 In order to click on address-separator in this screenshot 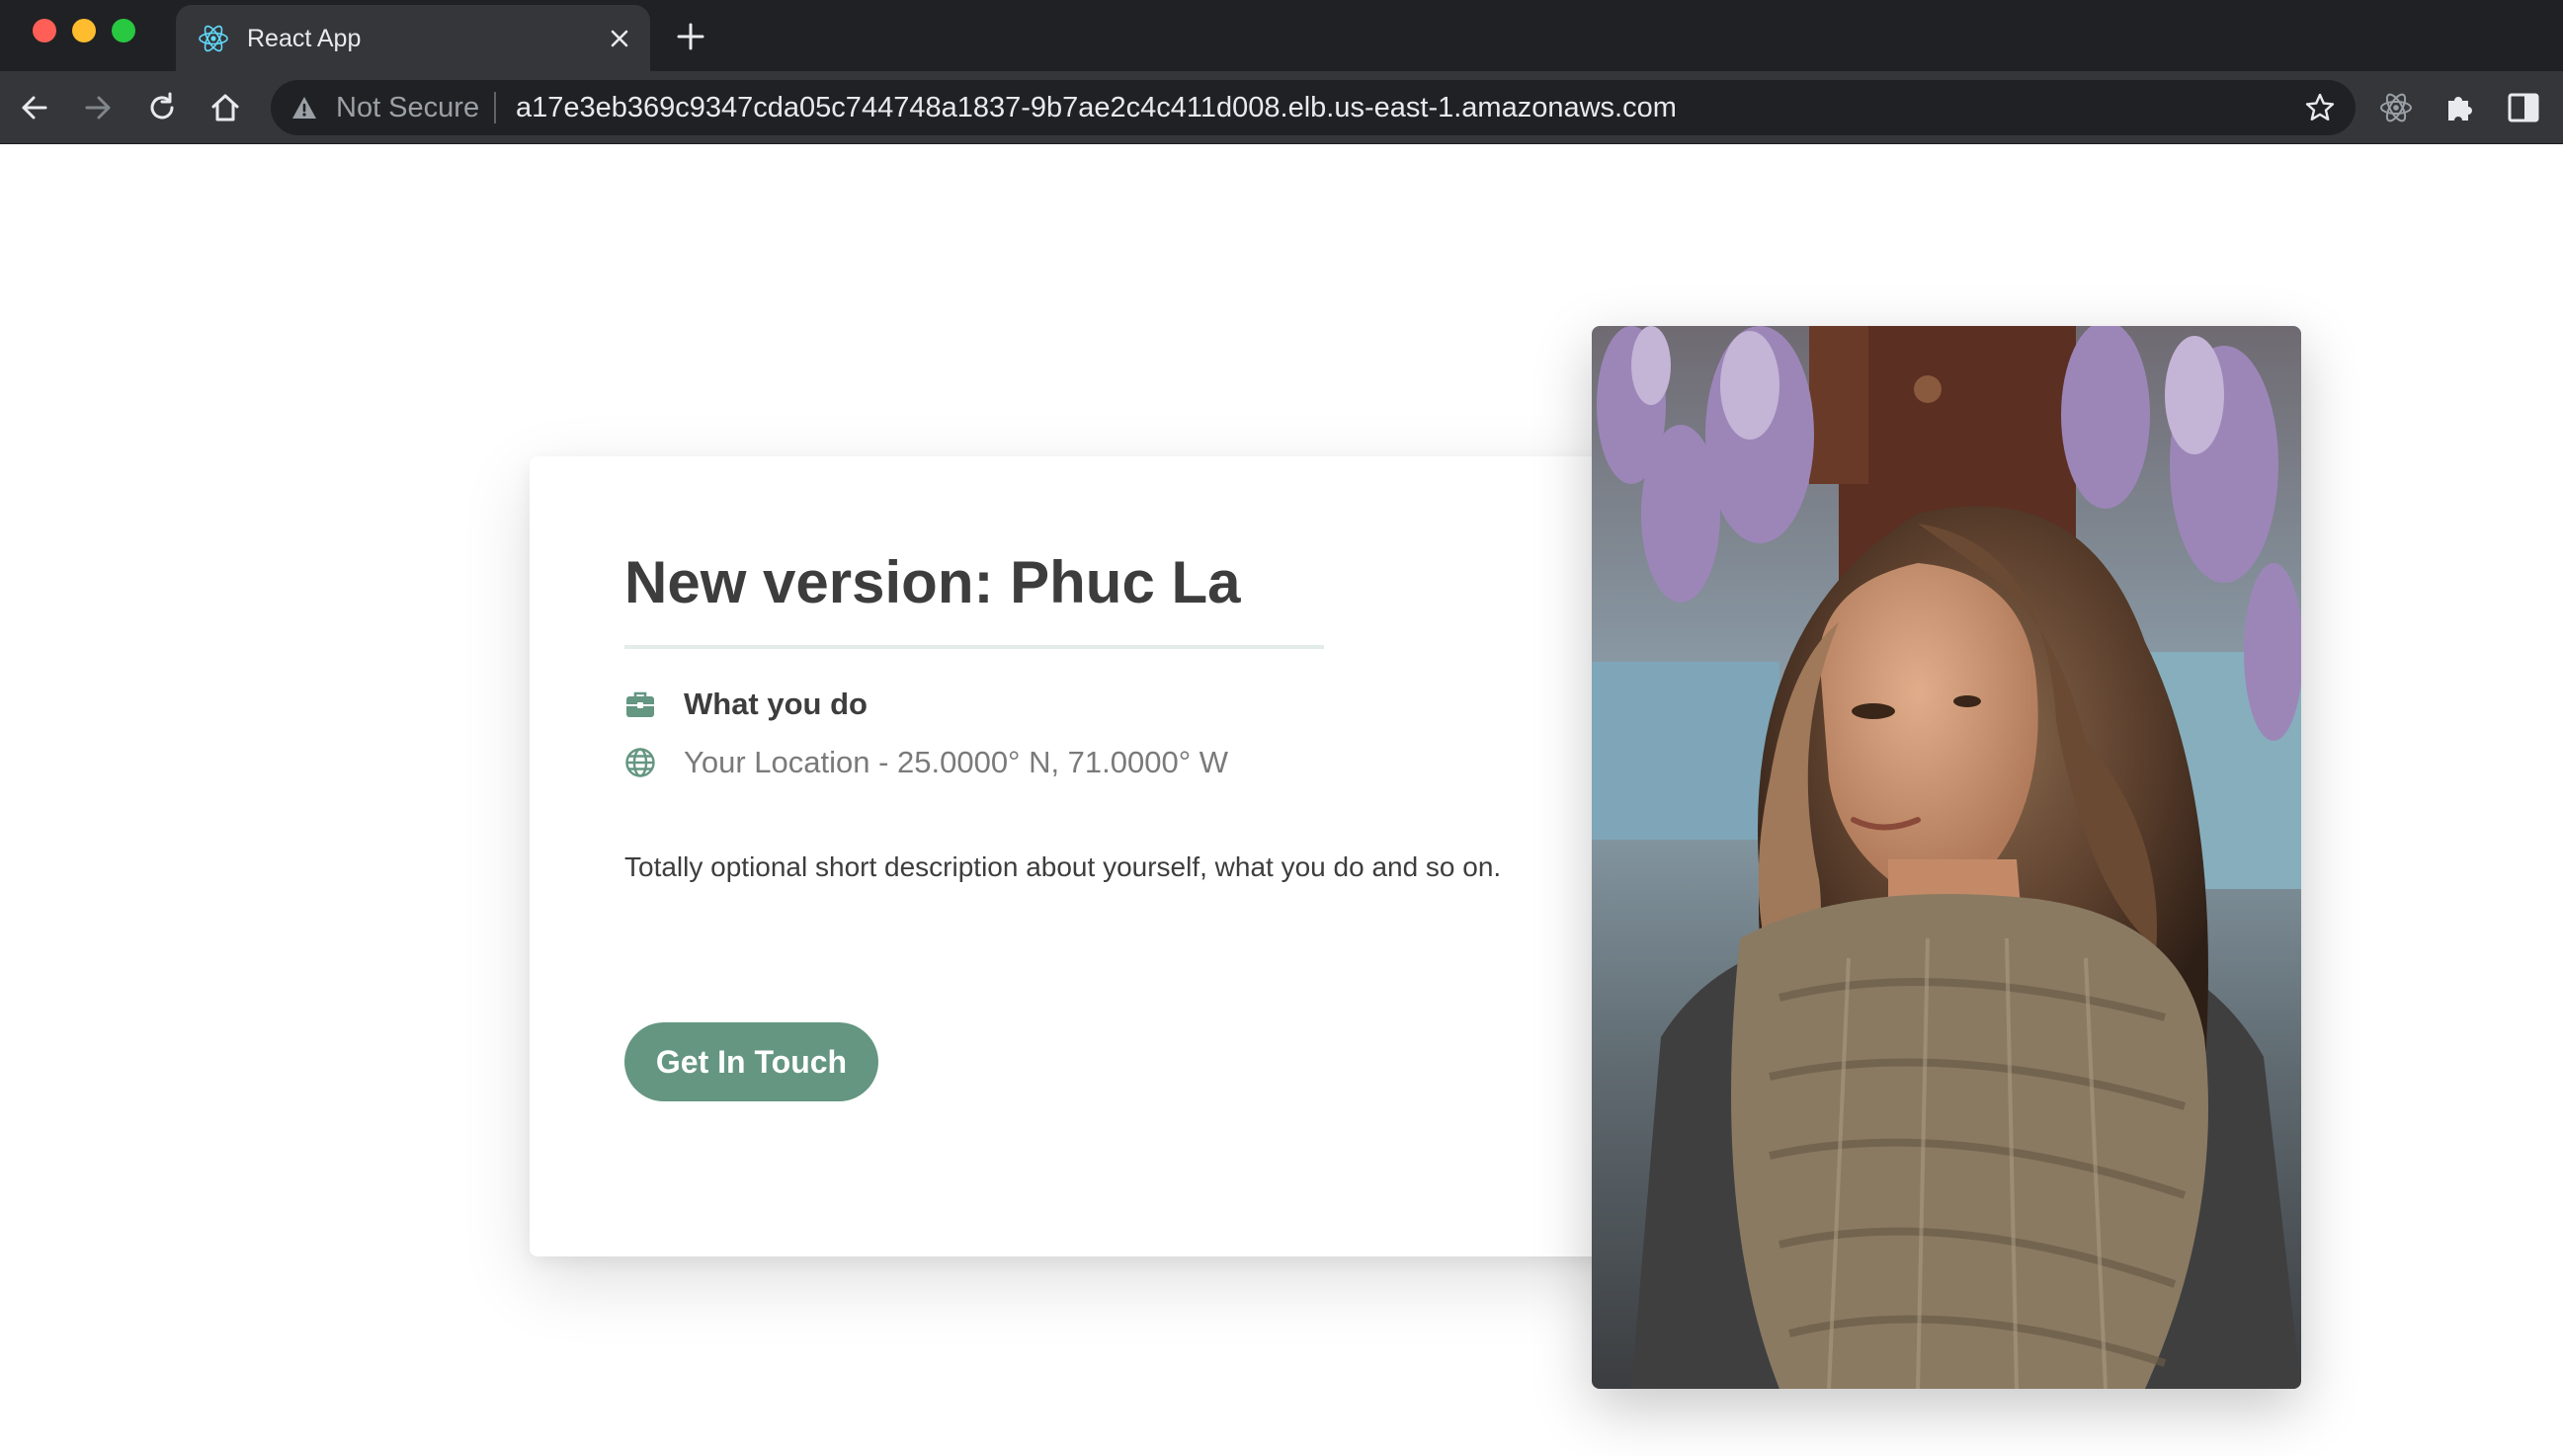, I will do `click(495, 107)`.